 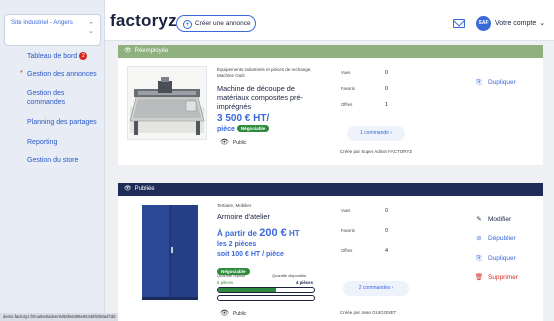 I want to click on cutting-machine-image, so click(x=167, y=103).